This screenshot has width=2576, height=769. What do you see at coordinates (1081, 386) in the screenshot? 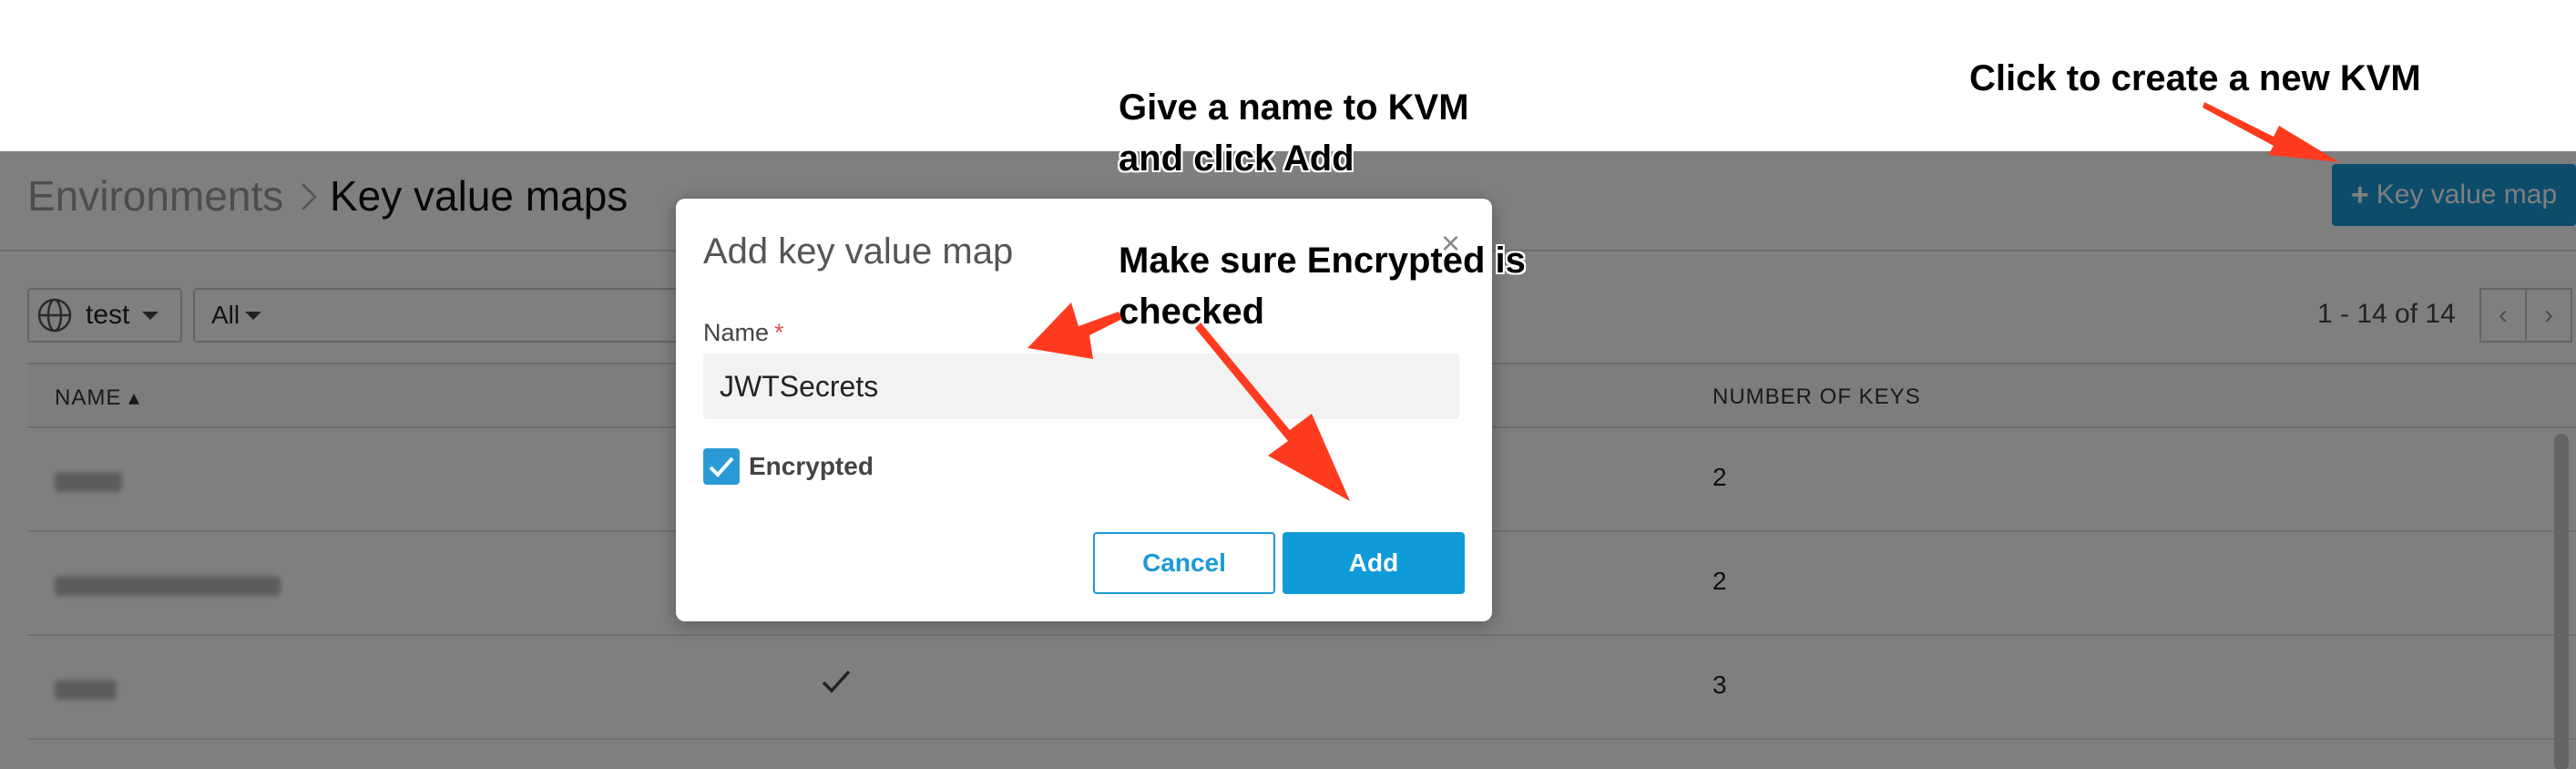
I see `kvm-name-input` at bounding box center [1081, 386].